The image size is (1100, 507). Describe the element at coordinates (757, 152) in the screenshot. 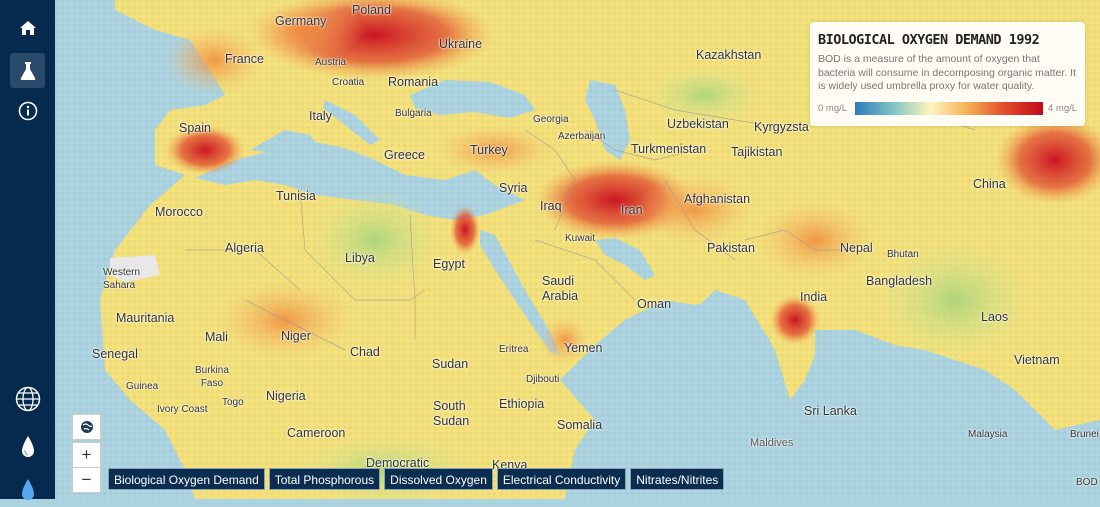

I see `label-tajikistan: Tajikistan` at that location.